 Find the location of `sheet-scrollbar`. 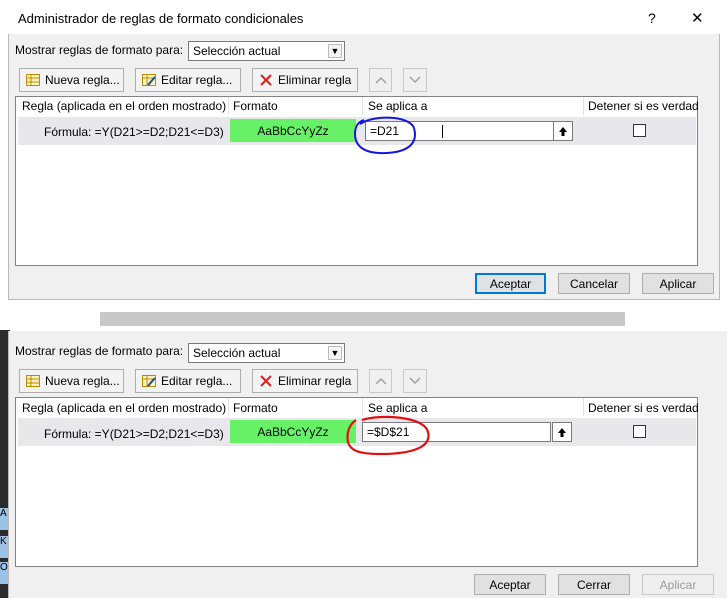

sheet-scrollbar is located at coordinates (362, 319).